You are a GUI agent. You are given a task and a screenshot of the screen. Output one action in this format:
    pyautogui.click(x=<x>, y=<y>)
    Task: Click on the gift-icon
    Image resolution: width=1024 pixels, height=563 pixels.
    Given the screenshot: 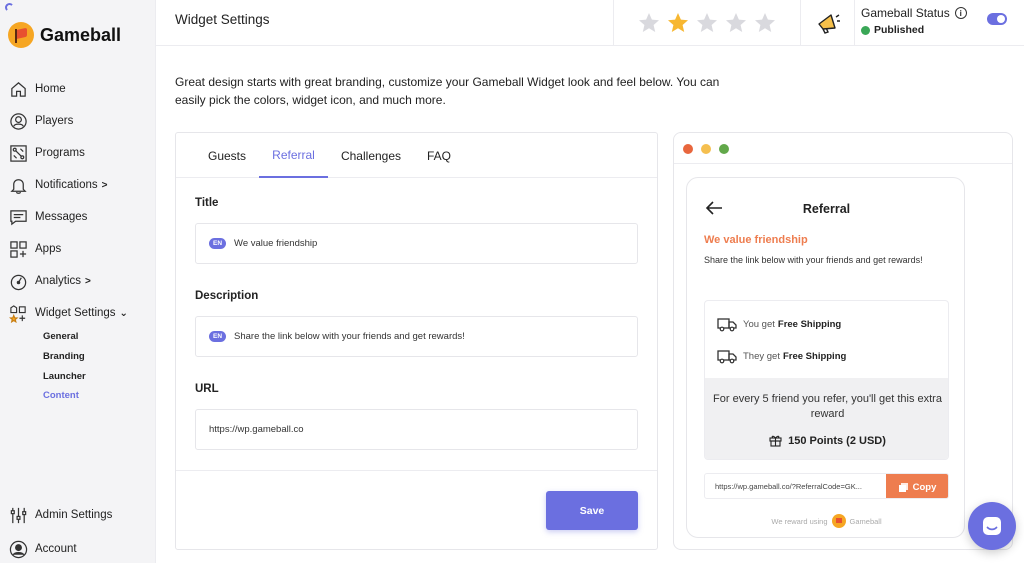 What is the action you would take?
    pyautogui.click(x=775, y=441)
    